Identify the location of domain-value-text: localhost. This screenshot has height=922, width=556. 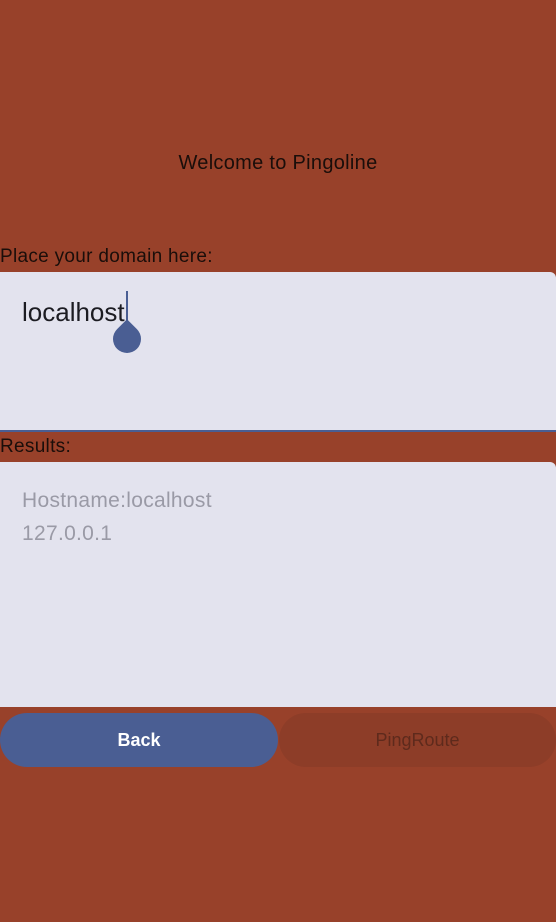
(73, 312).